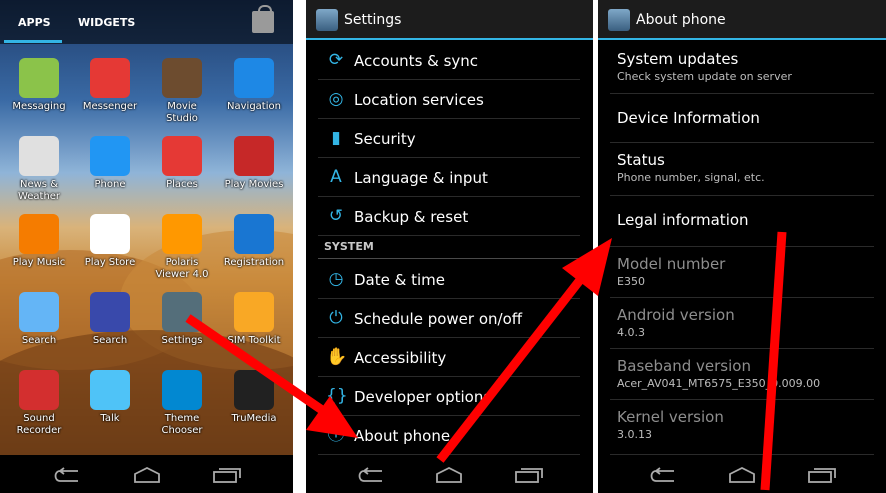  Describe the element at coordinates (254, 319) in the screenshot. I see `app-sim-toolkit: SIM Toolkit` at that location.